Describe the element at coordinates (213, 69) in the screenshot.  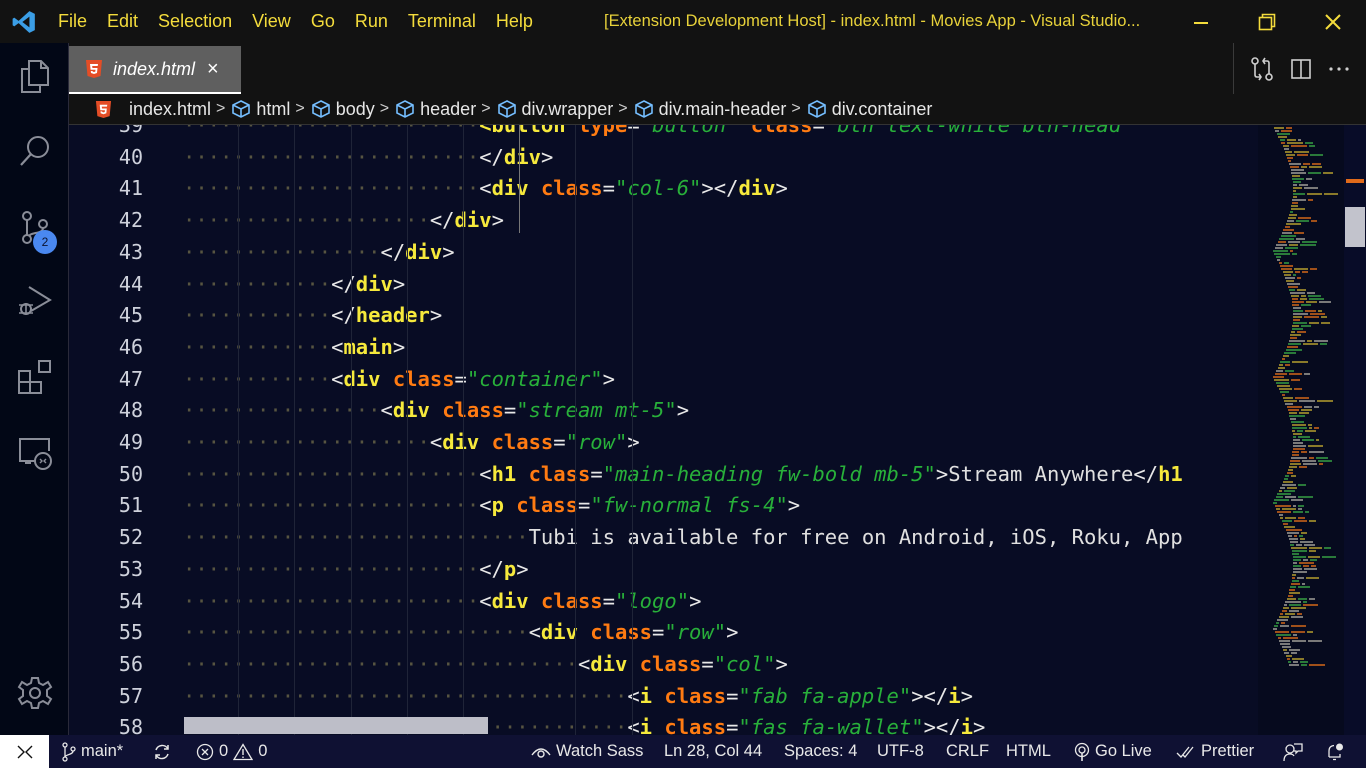
I see `tab-close-icon: ×` at that location.